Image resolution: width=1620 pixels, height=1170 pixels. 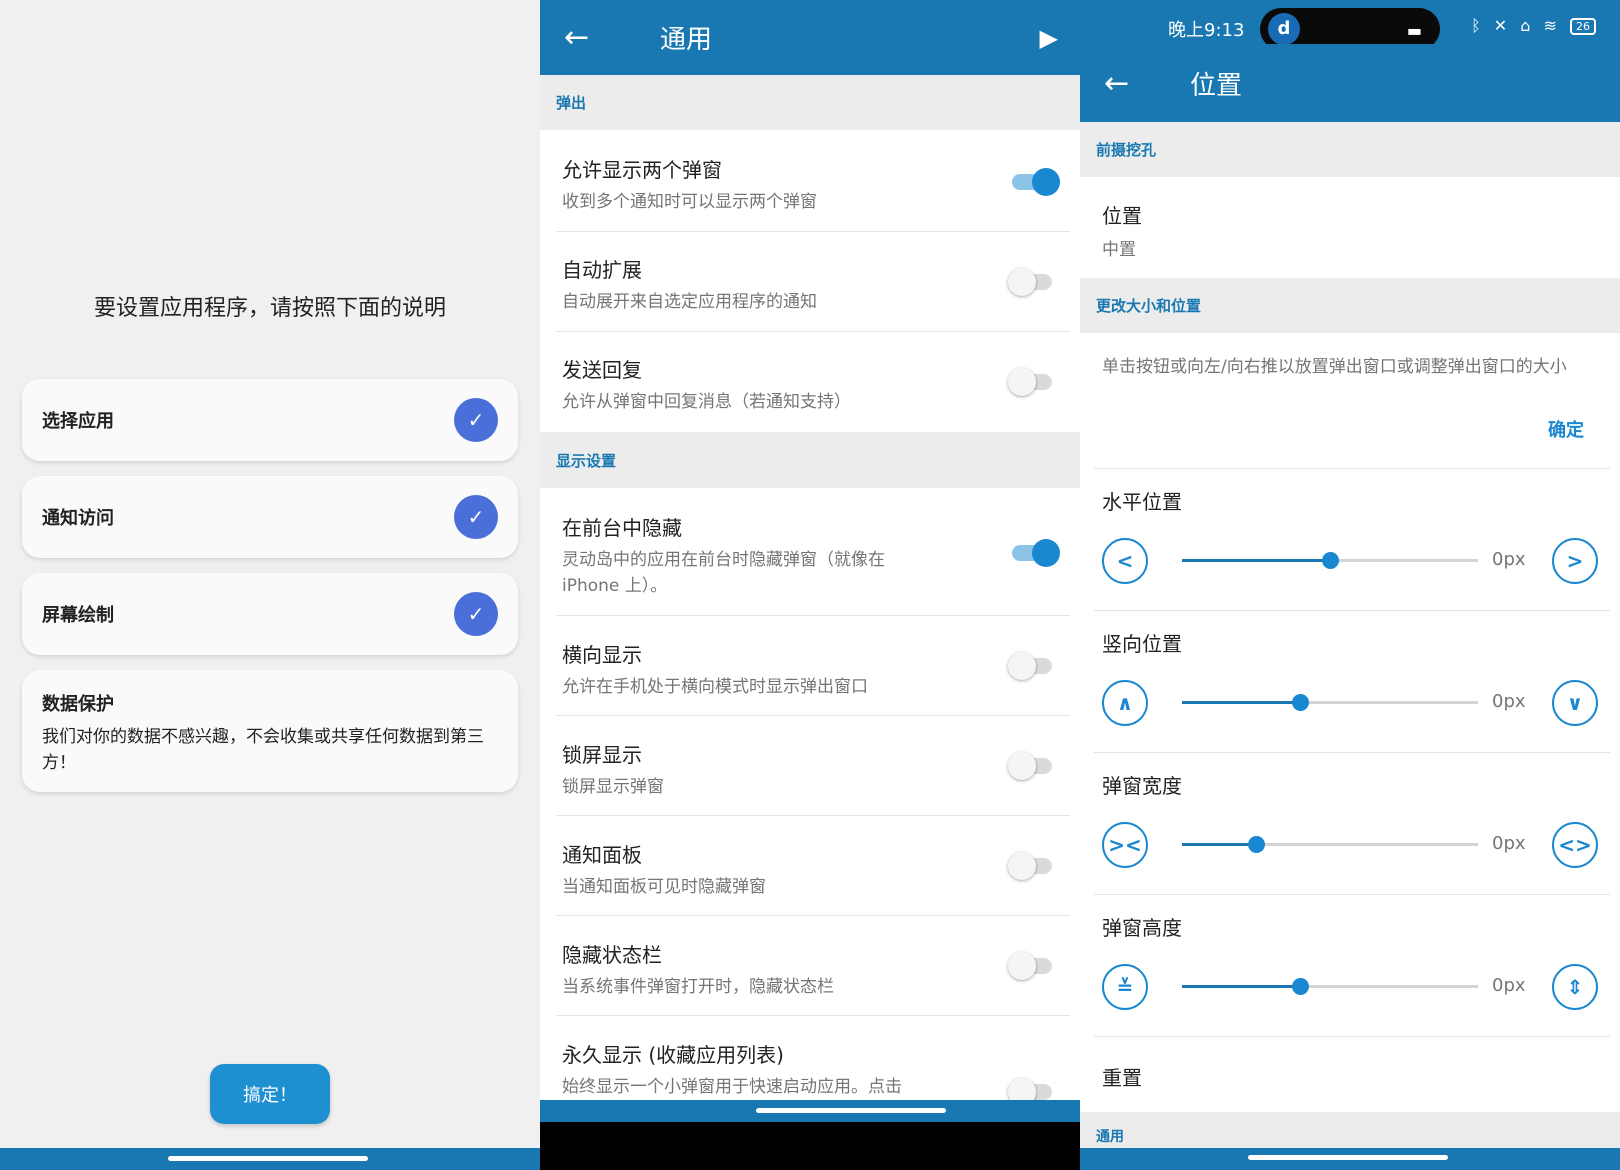 What do you see at coordinates (1566, 429) in the screenshot?
I see `confirm-button: 确定` at bounding box center [1566, 429].